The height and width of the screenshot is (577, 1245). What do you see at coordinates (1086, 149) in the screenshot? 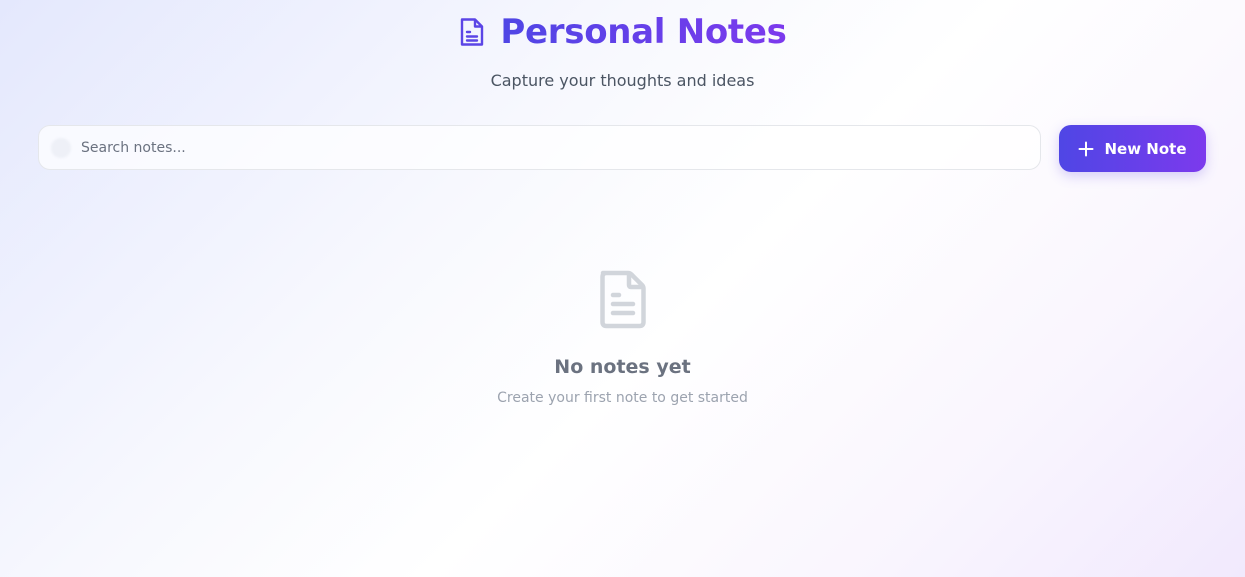
I see `plus-icon` at bounding box center [1086, 149].